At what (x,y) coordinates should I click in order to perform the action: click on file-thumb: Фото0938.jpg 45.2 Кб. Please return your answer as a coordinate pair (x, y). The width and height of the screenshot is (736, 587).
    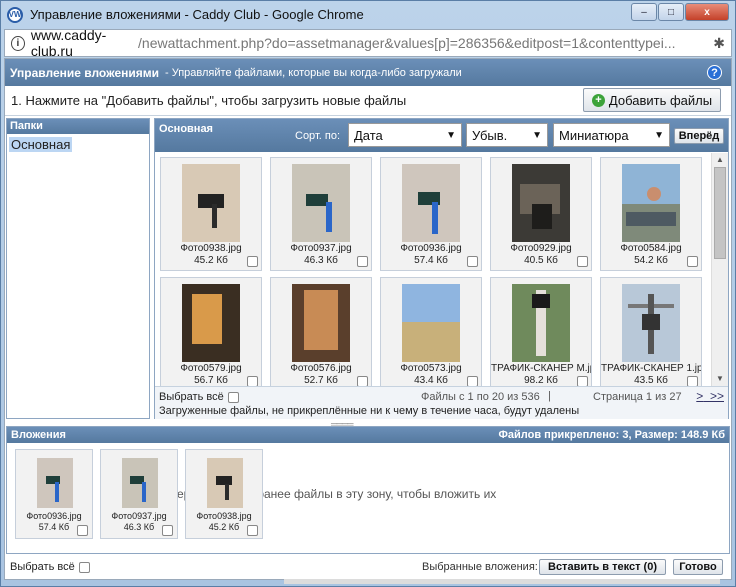
    Looking at the image, I should click on (211, 214).